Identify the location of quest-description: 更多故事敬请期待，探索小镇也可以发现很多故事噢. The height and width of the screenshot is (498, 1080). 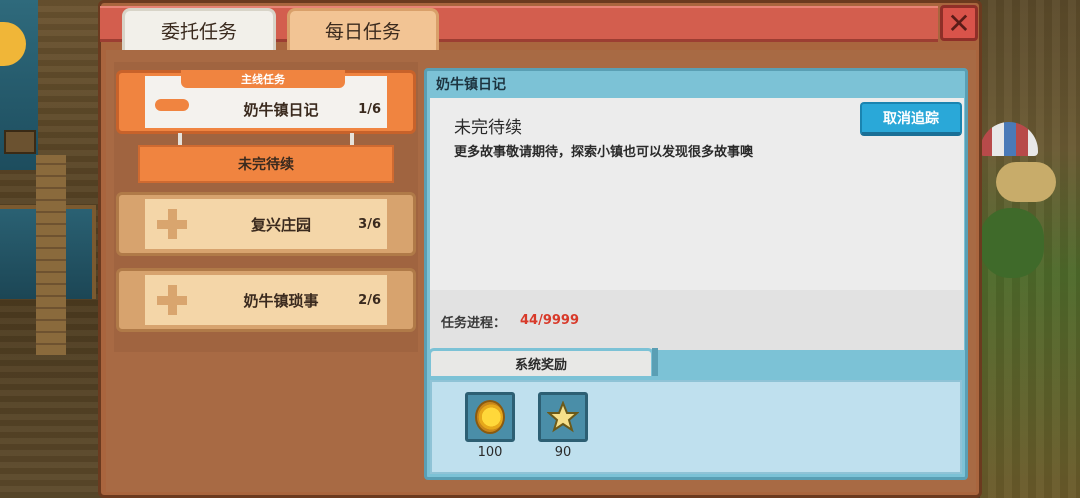
(604, 152).